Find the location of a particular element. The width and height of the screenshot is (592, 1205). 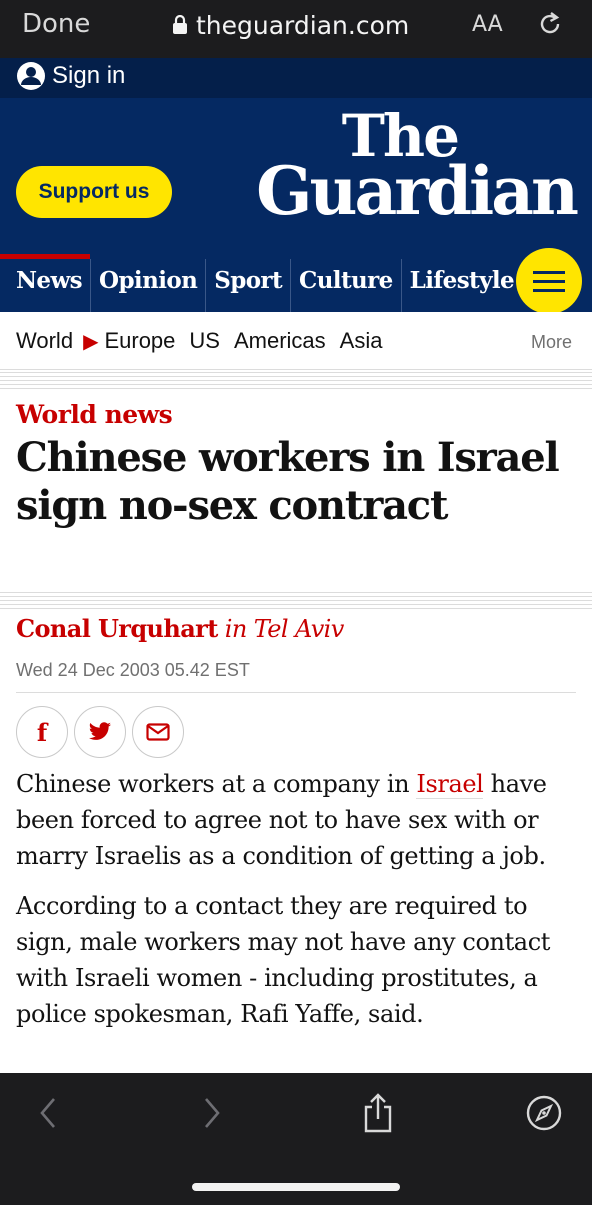

share-icon is located at coordinates (378, 1113).